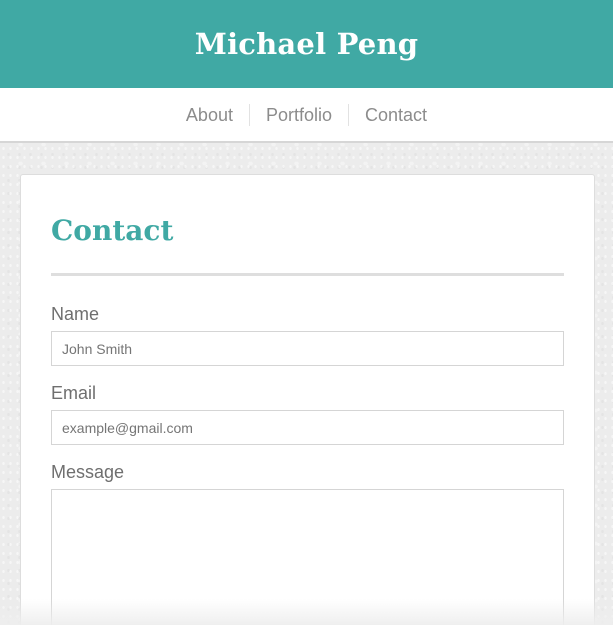 Image resolution: width=613 pixels, height=625 pixels. Describe the element at coordinates (75, 314) in the screenshot. I see `name-label: Name` at that location.